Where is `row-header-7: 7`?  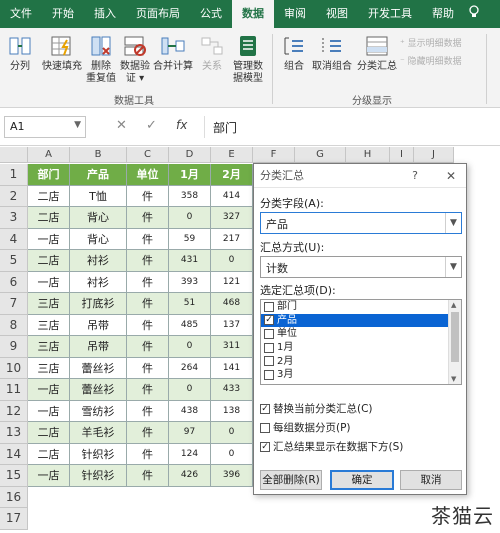
row-header-7: 7 is located at coordinates (14, 304).